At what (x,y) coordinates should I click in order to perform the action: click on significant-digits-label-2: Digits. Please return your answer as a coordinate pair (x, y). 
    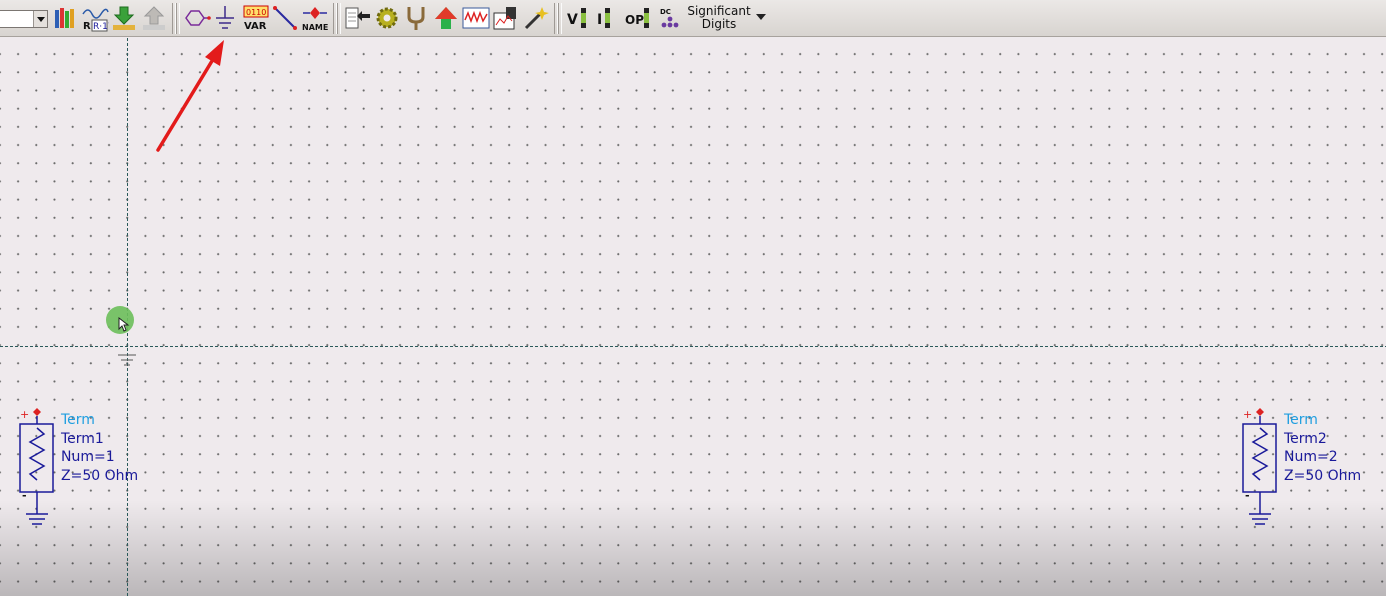
    Looking at the image, I should click on (719, 24).